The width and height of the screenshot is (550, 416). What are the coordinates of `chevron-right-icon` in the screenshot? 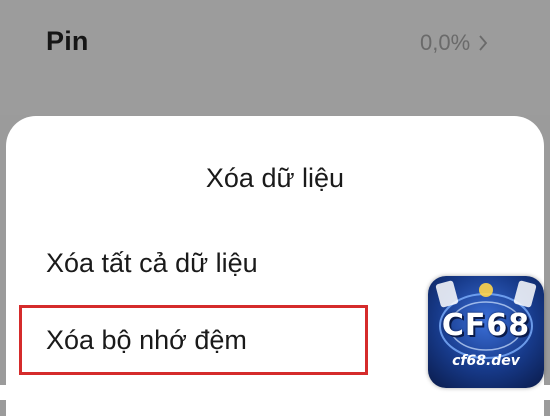 It's located at (483, 43).